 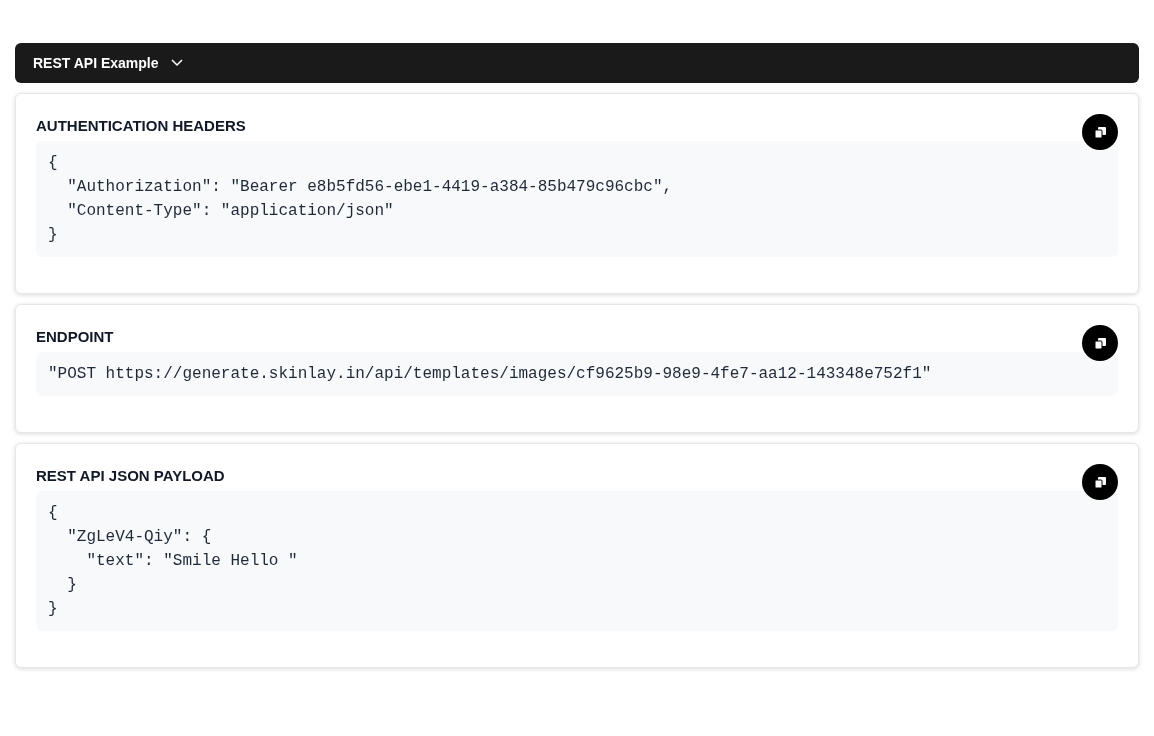 I want to click on section-title: REST API JSON PAYLOAD, so click(x=130, y=476).